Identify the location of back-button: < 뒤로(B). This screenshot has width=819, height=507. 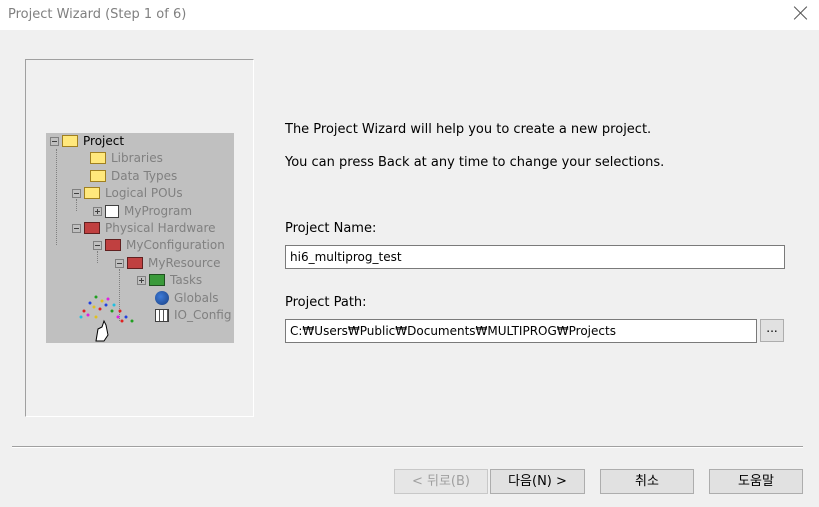
(441, 481).